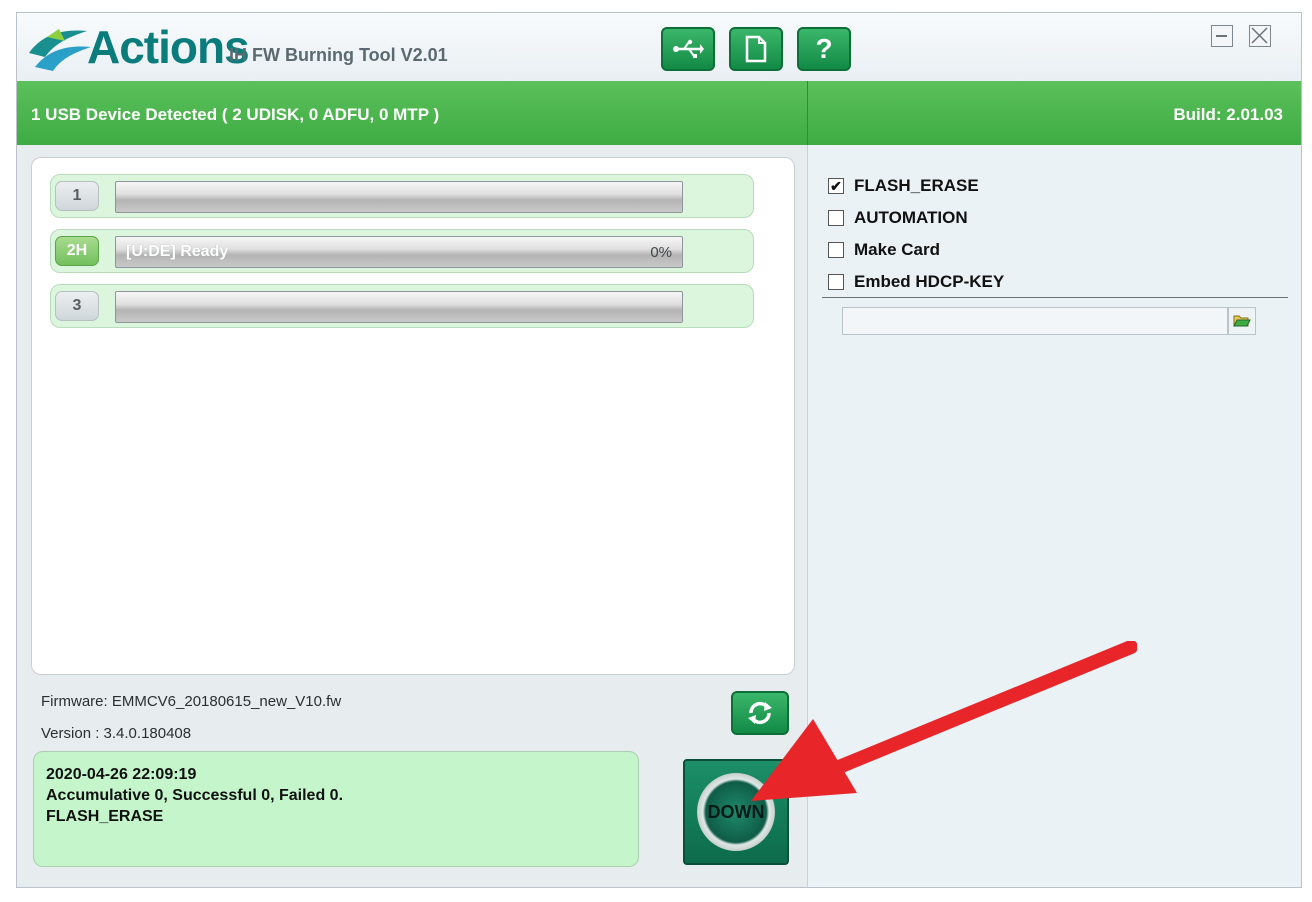 This screenshot has height=902, width=1312. What do you see at coordinates (60, 50) in the screenshot?
I see `actions-logo-icon` at bounding box center [60, 50].